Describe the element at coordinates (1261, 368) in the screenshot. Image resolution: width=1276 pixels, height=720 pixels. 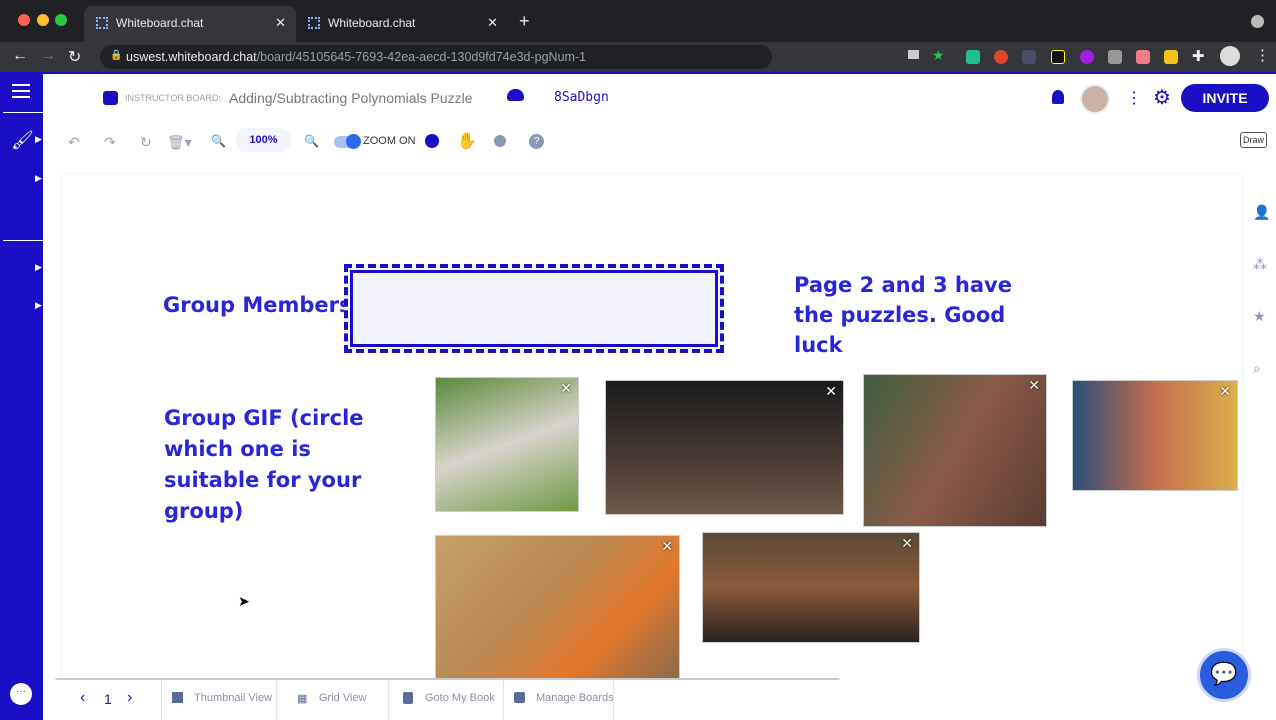
I see `search-icon: ⌕` at that location.